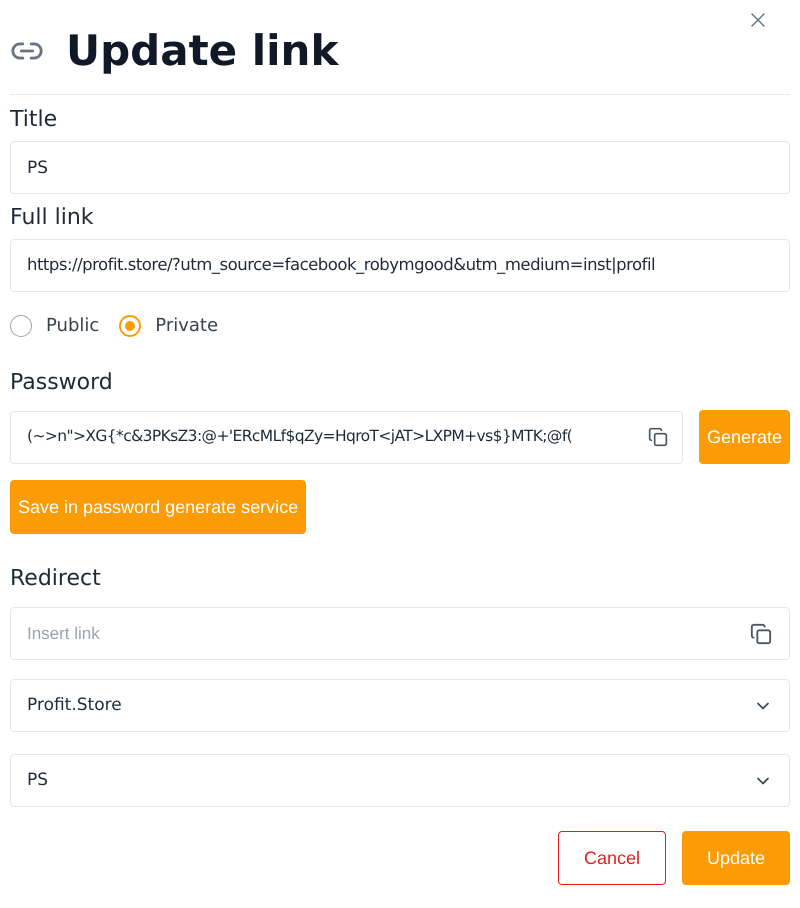 The width and height of the screenshot is (800, 908). What do you see at coordinates (400, 265) in the screenshot?
I see `link-field: https://profit.store/?utm_source=facebook_robymgood&utm_medium=inst|profil` at bounding box center [400, 265].